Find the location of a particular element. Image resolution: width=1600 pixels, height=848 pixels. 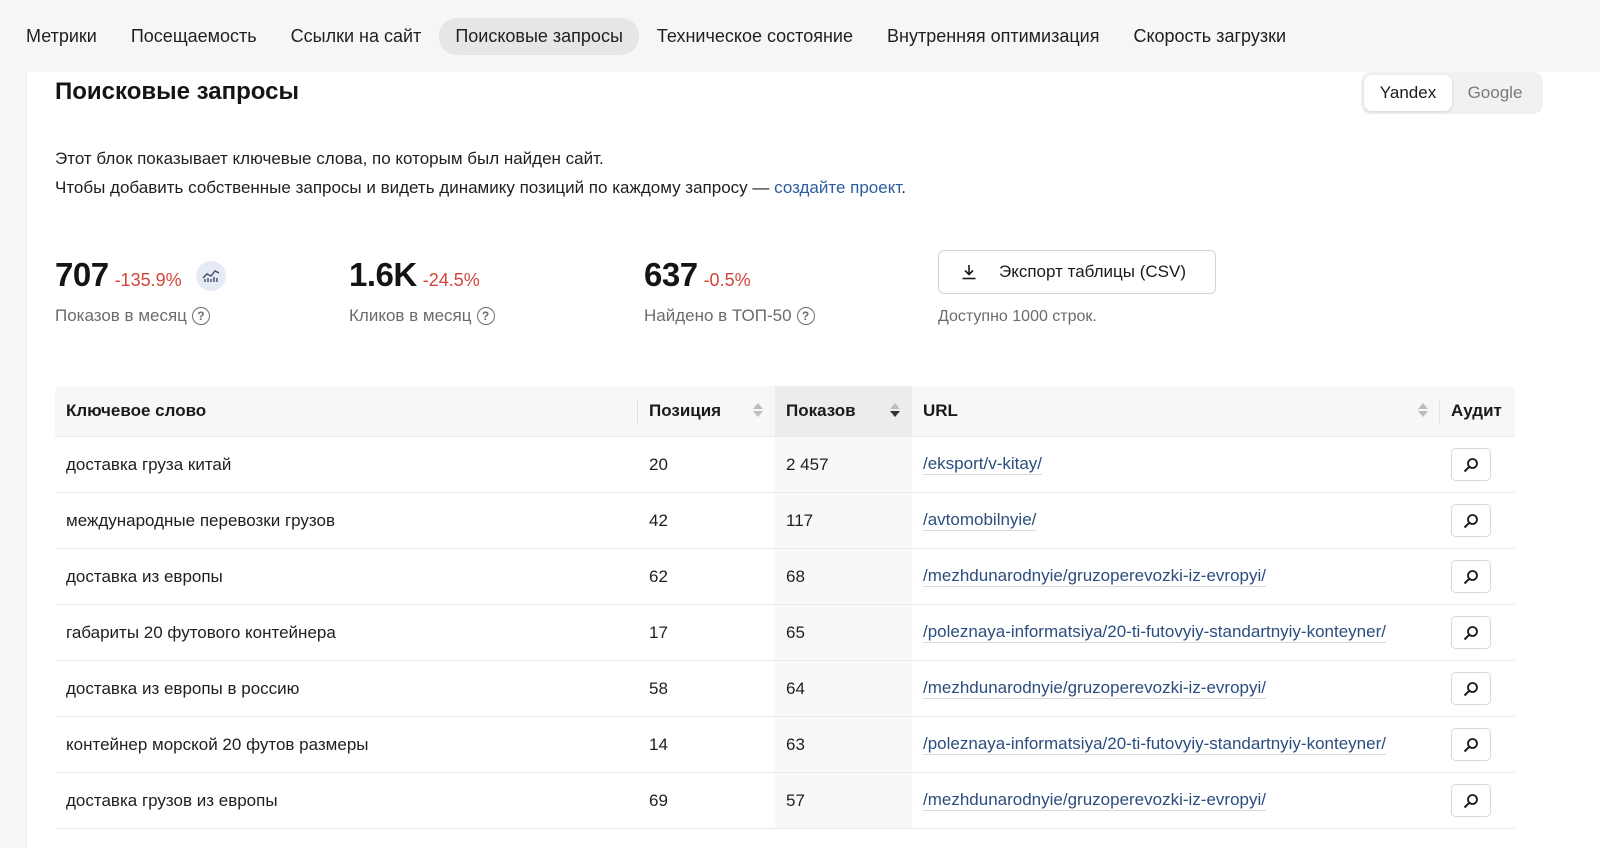

keyword-cell: габариты 20 футового контейнера is located at coordinates (201, 632).